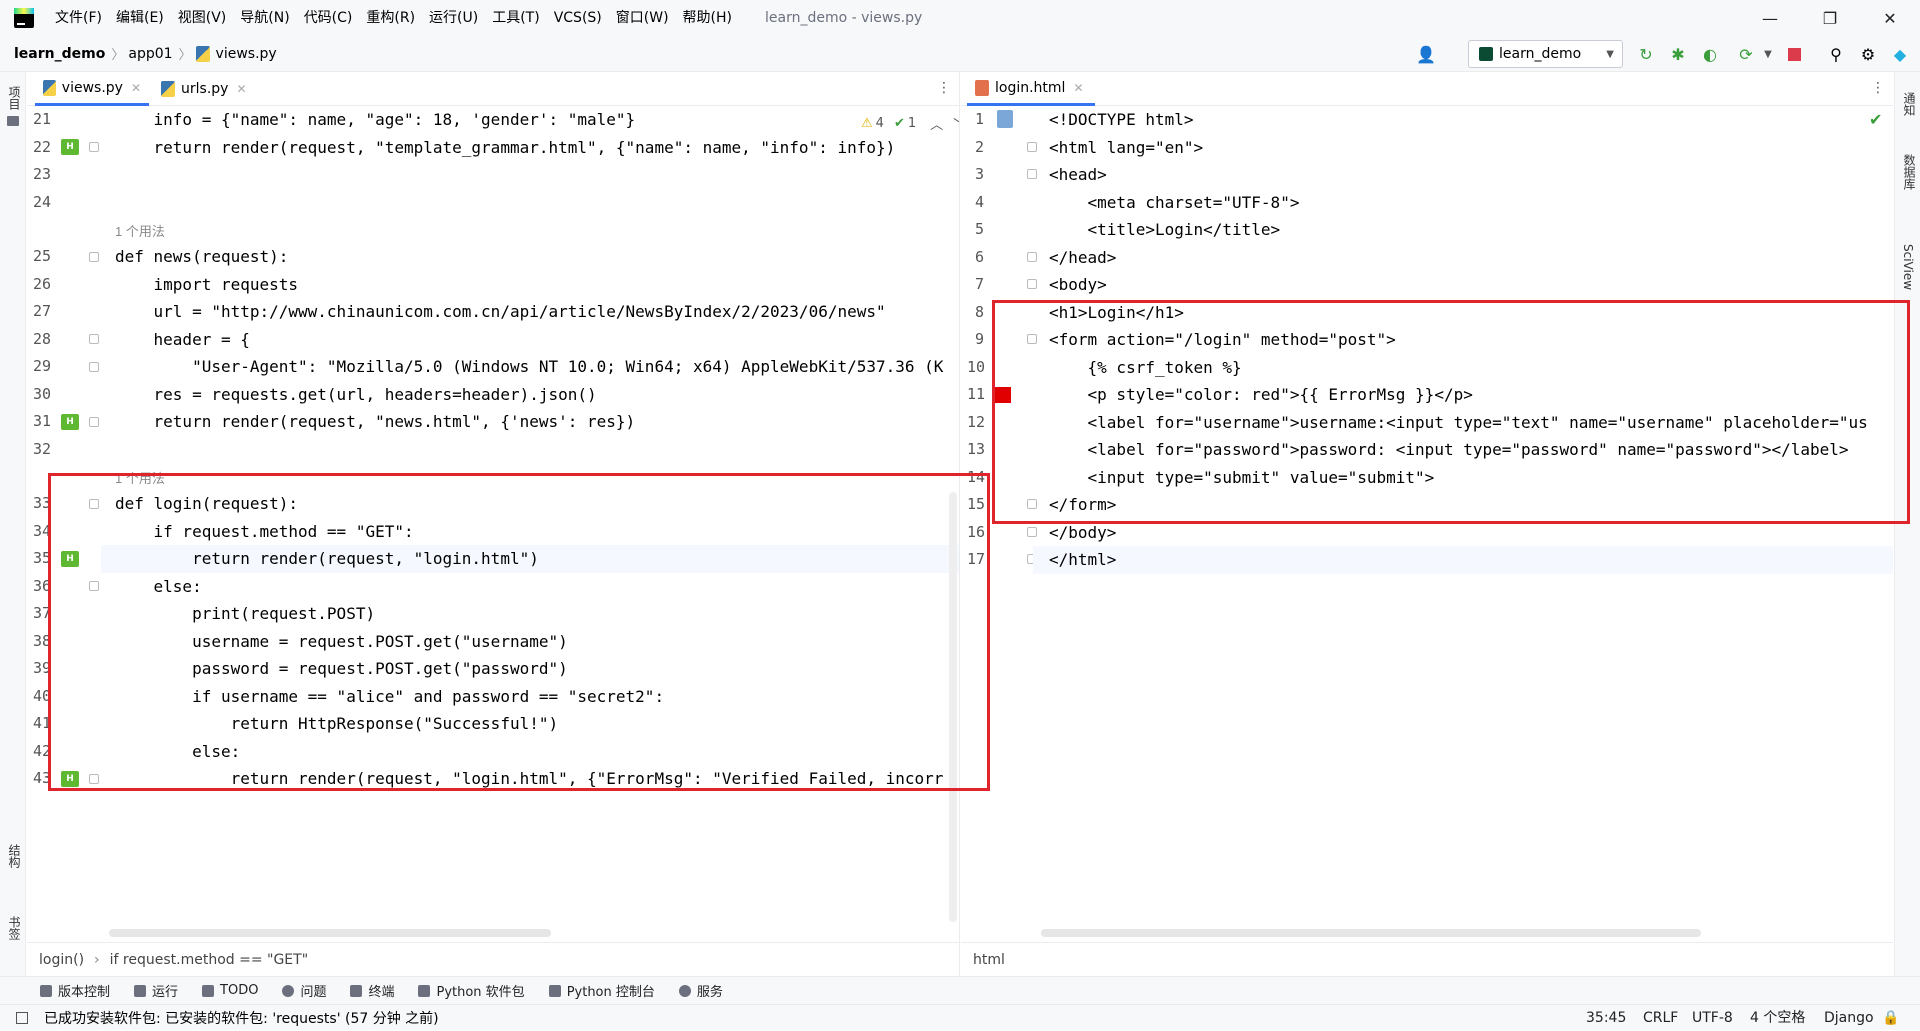 This screenshot has width=1920, height=1031. Describe the element at coordinates (980, 339) in the screenshot. I see `line-number: 9` at that location.